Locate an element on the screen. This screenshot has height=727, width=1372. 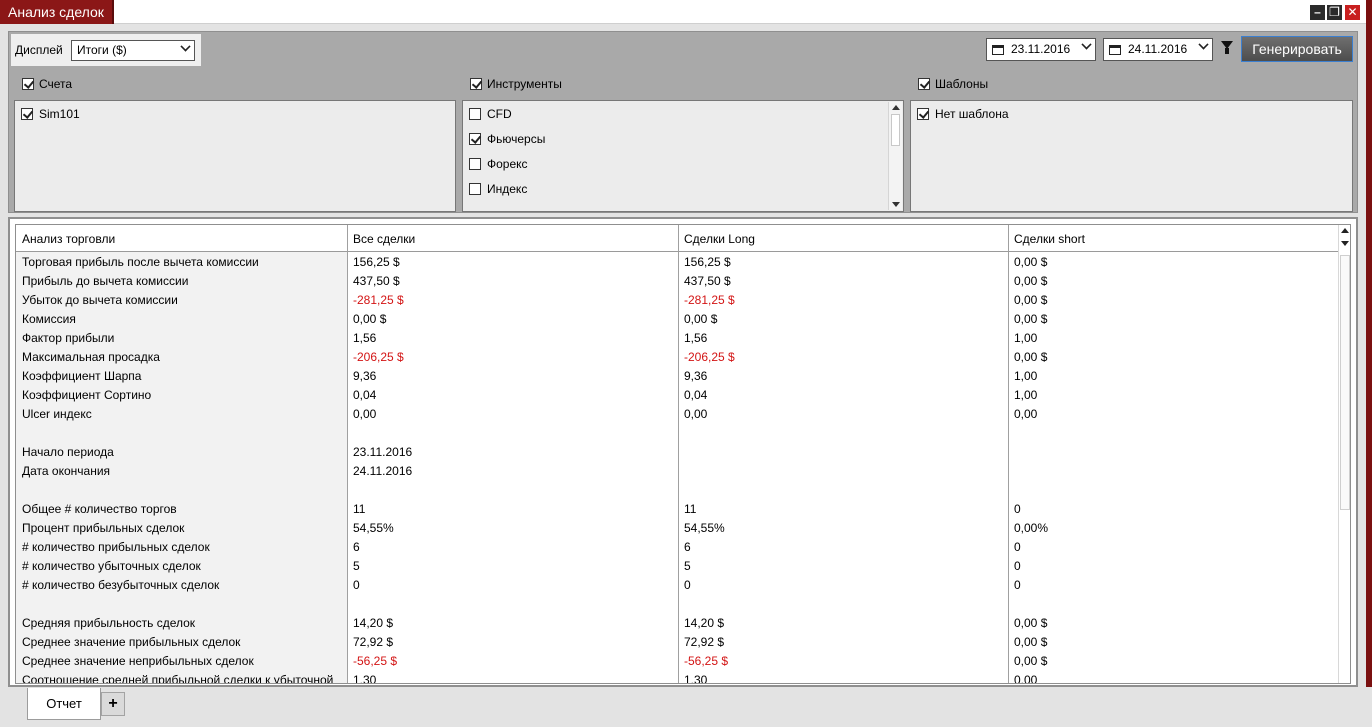
table-row: # количество безубыточных сделок 0 0 0 is located at coordinates (677, 585).